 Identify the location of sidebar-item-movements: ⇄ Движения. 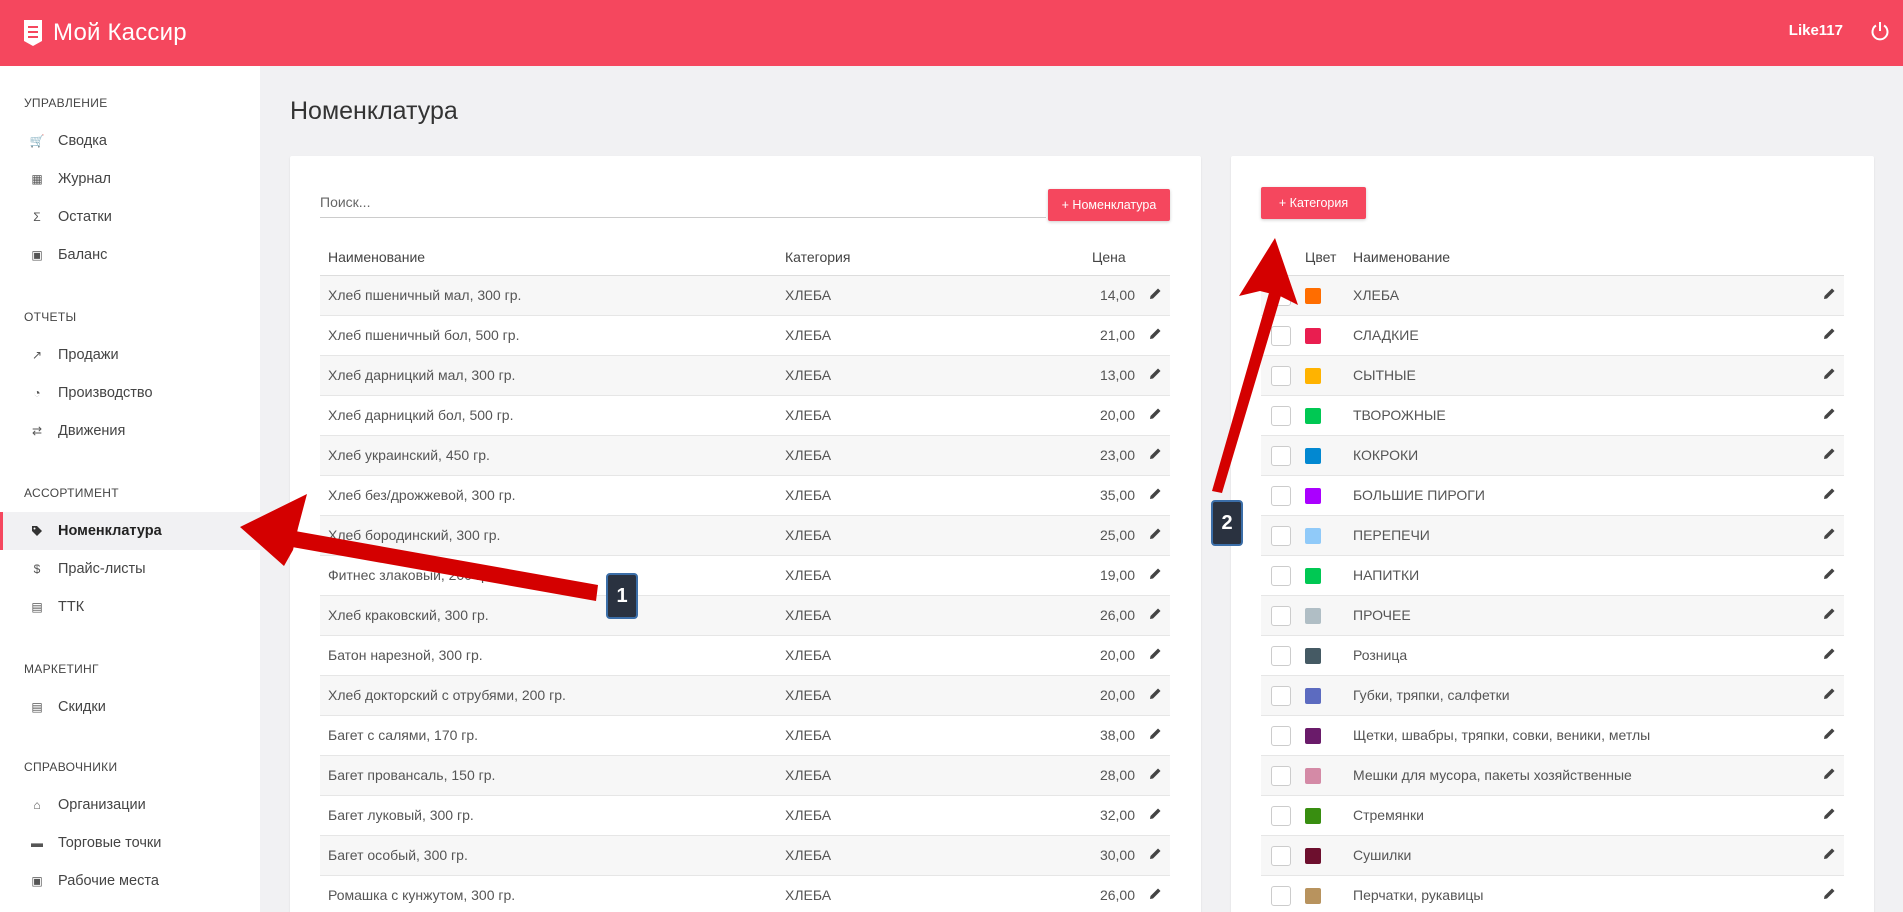
(130, 431).